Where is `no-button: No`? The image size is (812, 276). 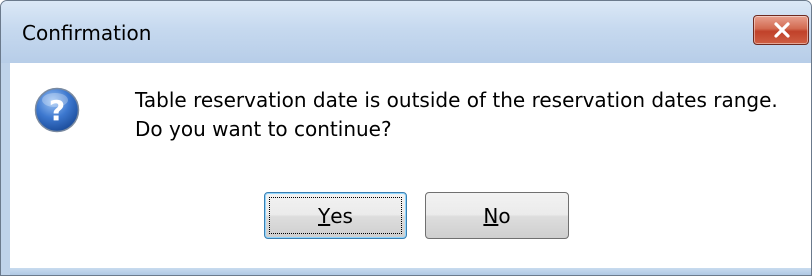
no-button: No is located at coordinates (497, 215).